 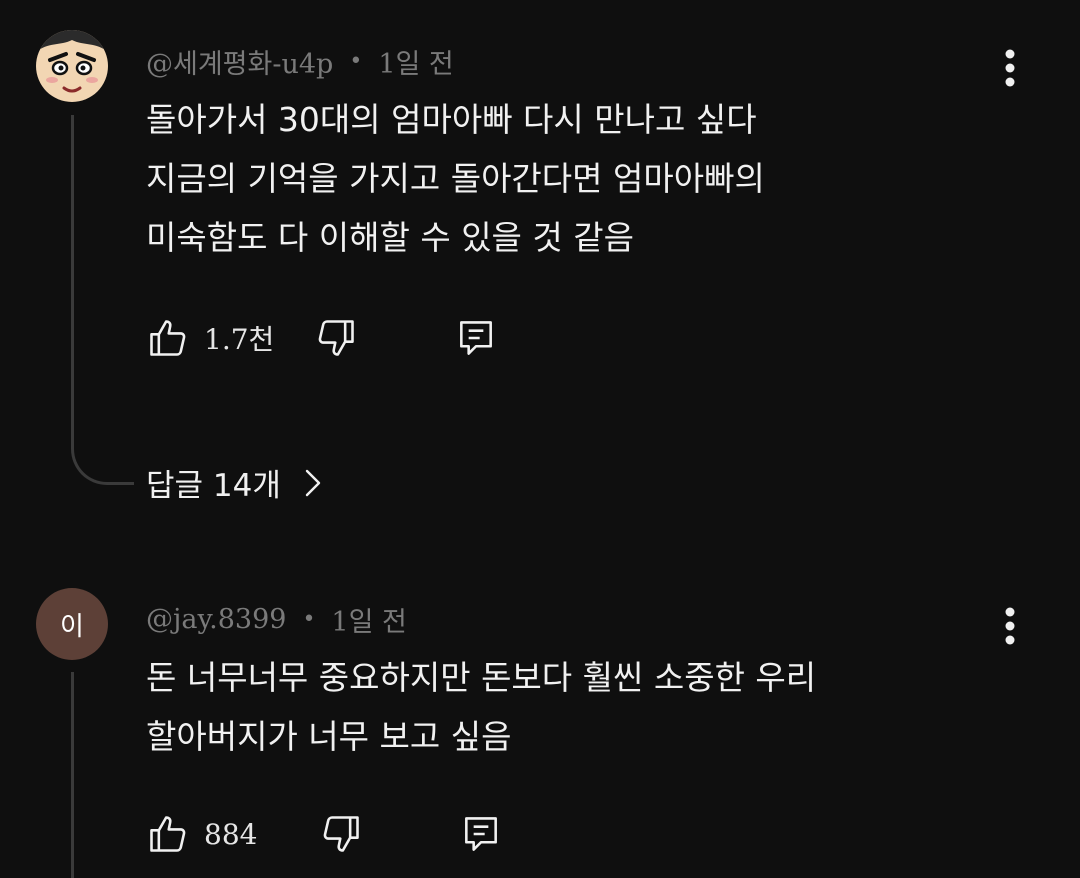 I want to click on comment-line: 미숙함도 다 이해할 수 있을 것 같음, so click(x=390, y=237).